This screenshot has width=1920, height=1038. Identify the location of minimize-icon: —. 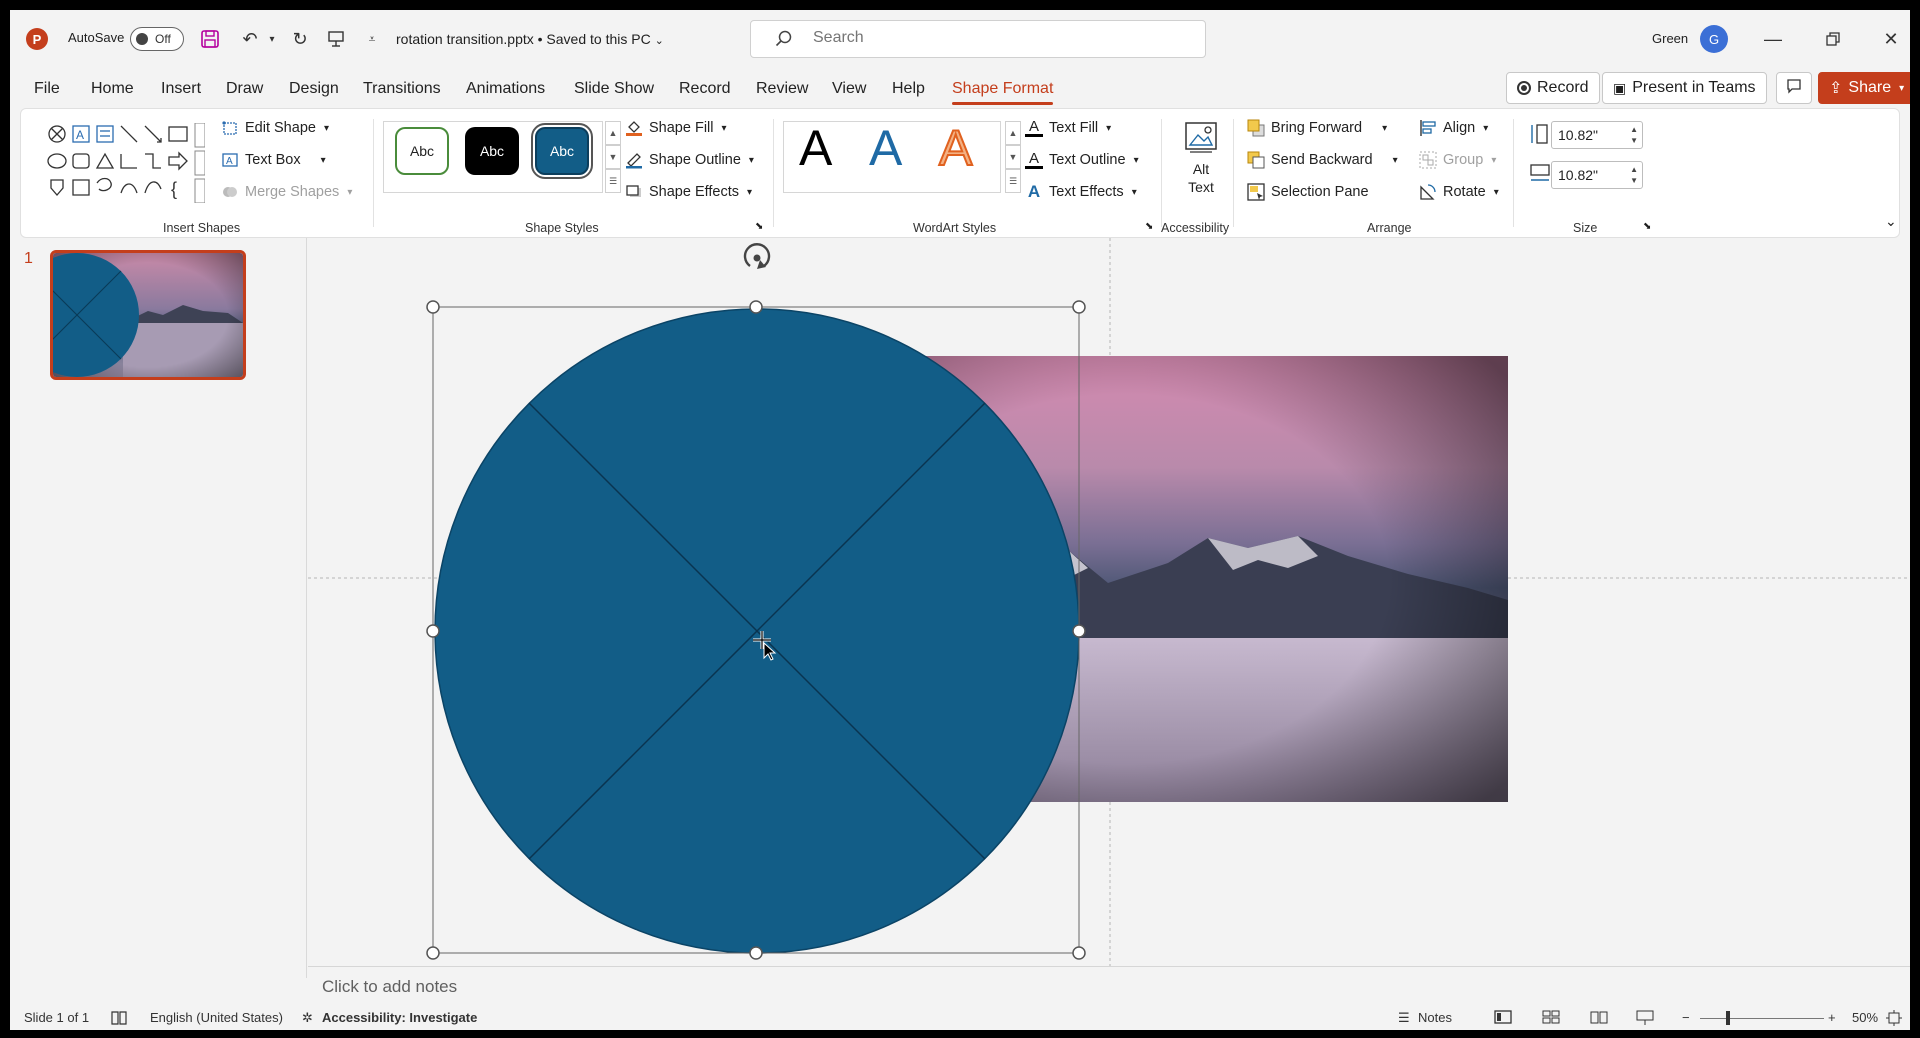
(1773, 39).